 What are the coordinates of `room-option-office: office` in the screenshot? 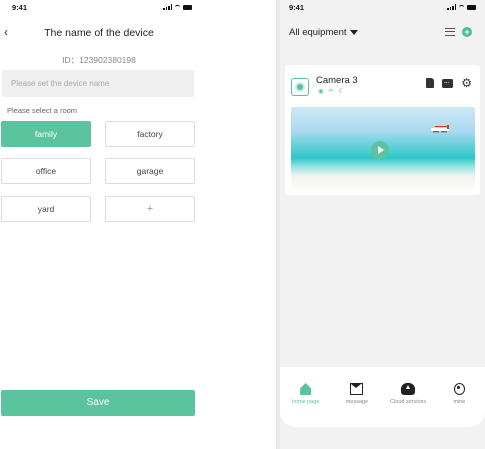 It's located at (46, 171).